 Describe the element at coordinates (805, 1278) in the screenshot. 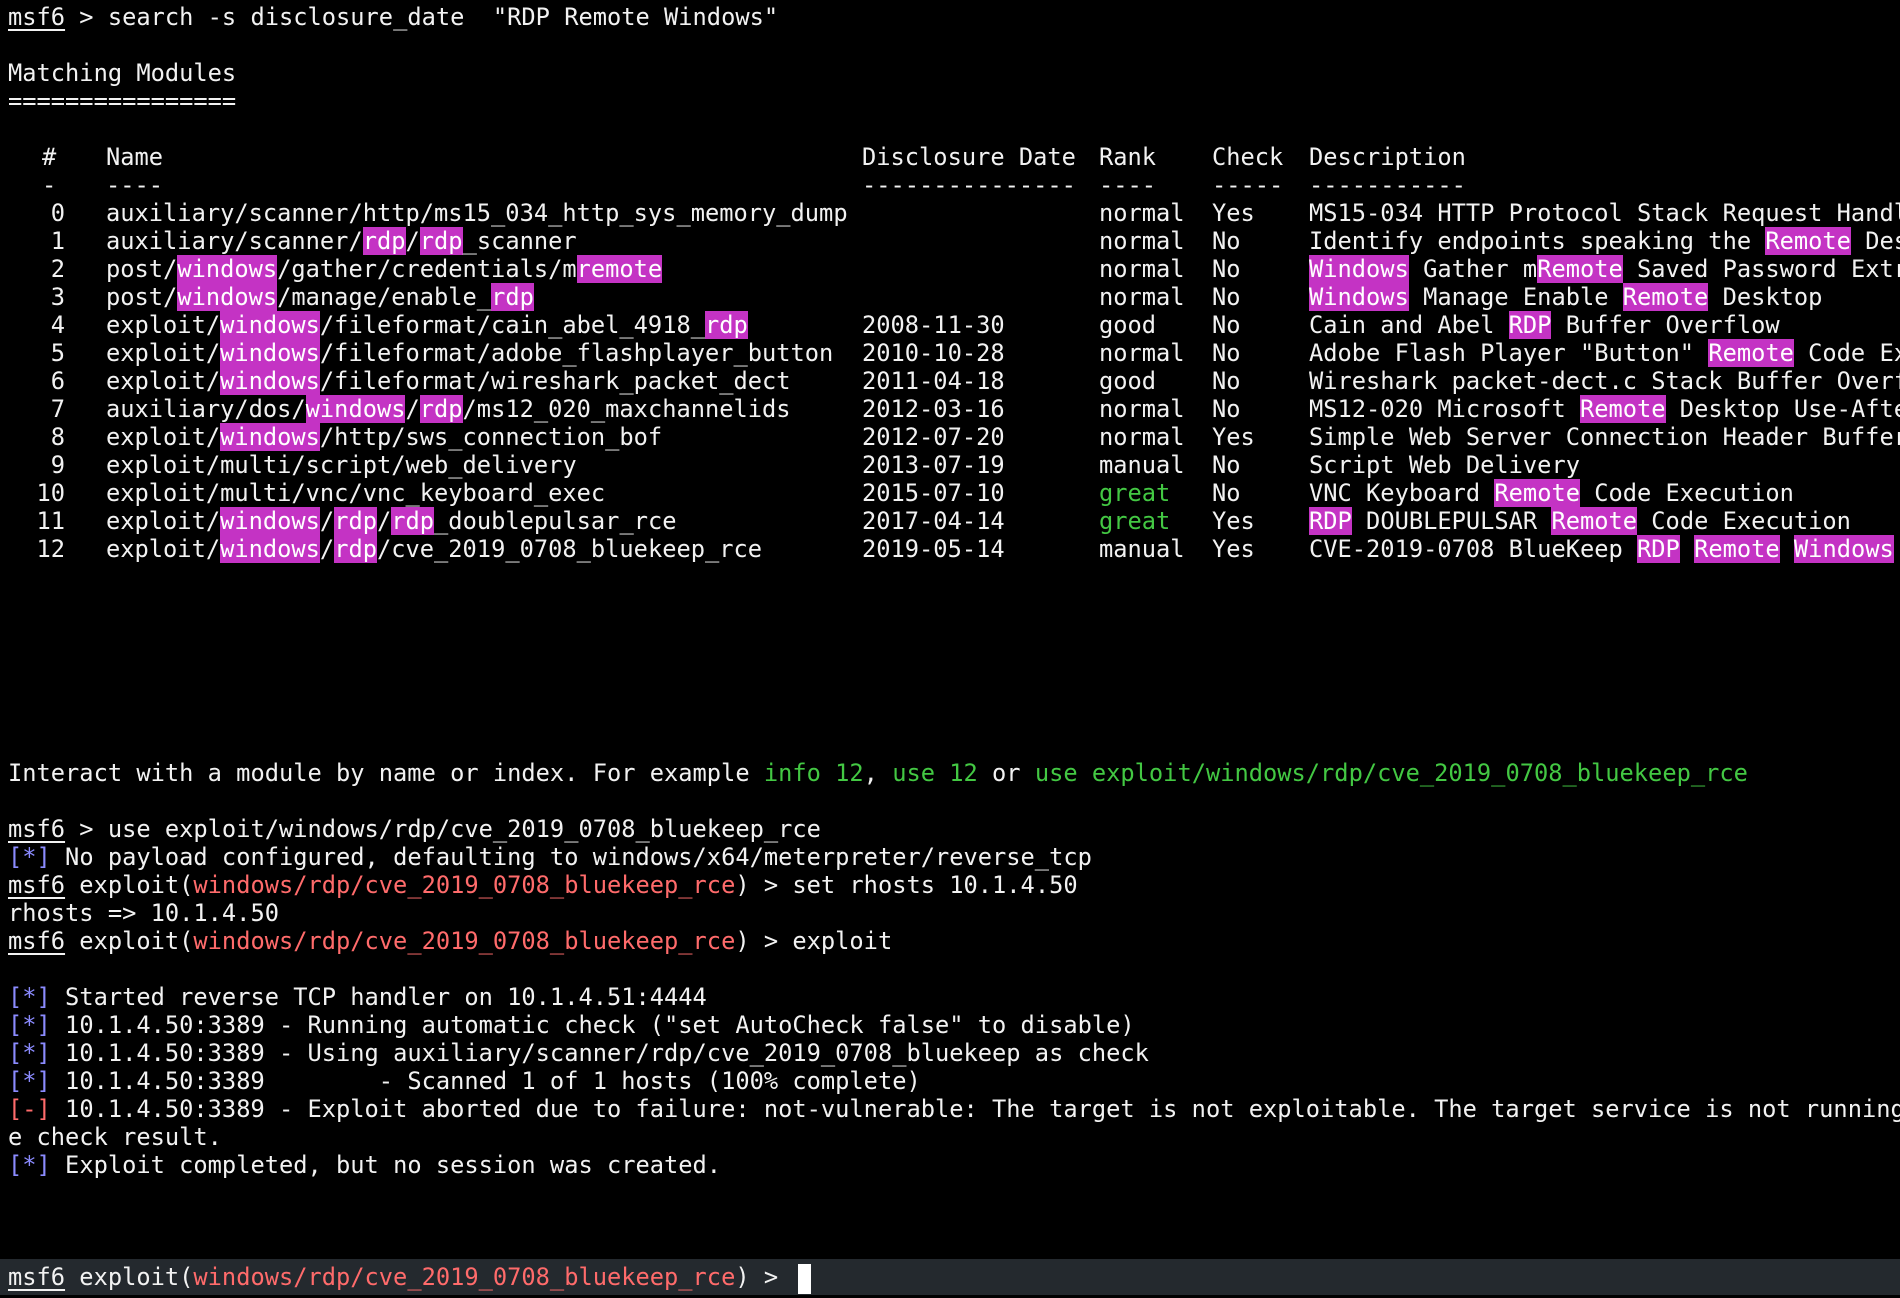

I see `text-cursor` at that location.